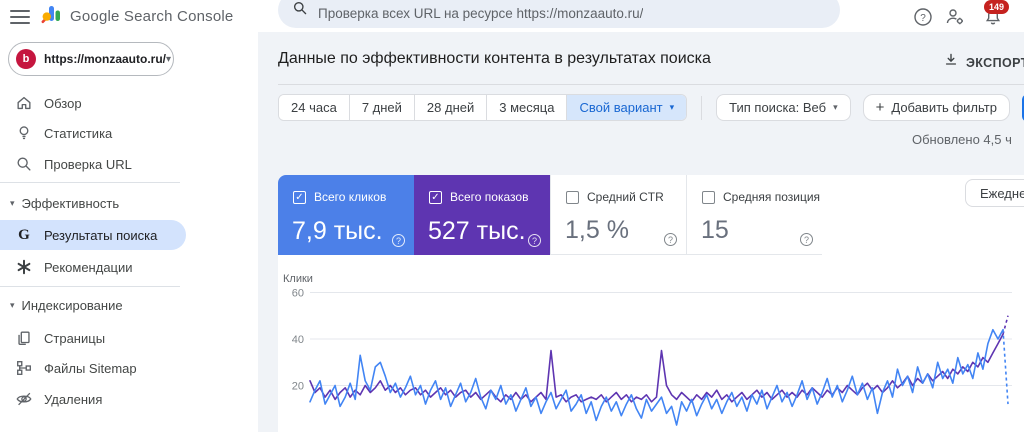  What do you see at coordinates (451, 107) in the screenshot?
I see `range-28d-button: 28 дней` at bounding box center [451, 107].